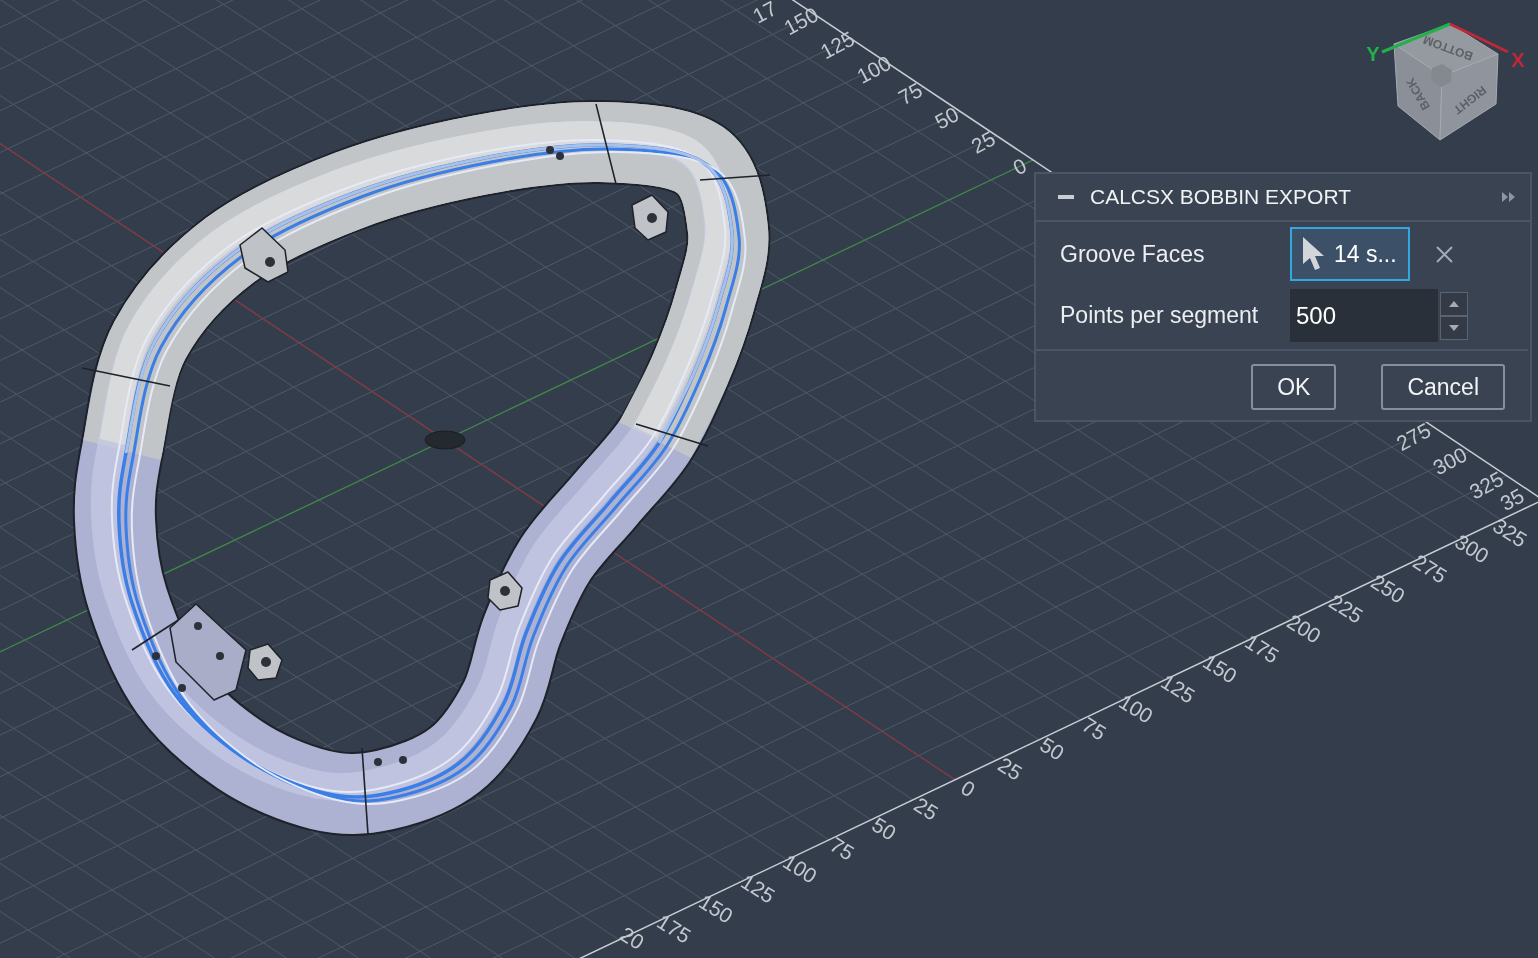  Describe the element at coordinates (1294, 387) in the screenshot. I see `dialog-button: OK` at that location.